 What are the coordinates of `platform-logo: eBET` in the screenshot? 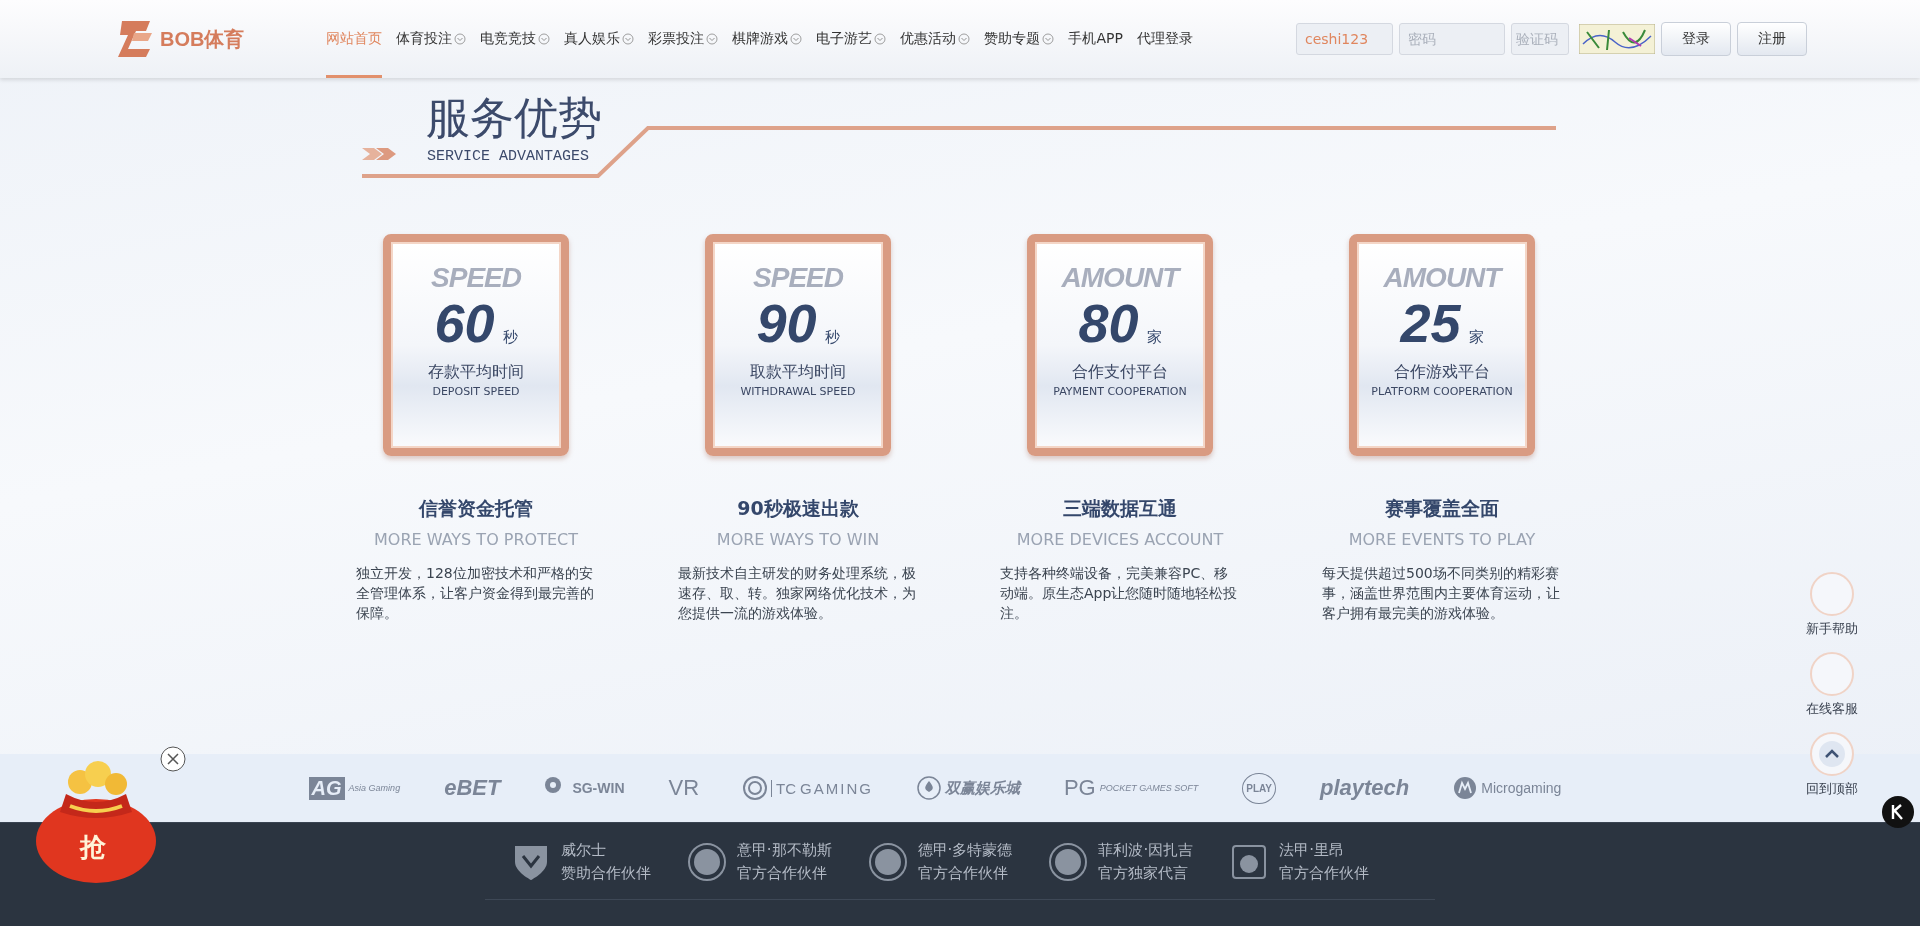 It's located at (472, 788).